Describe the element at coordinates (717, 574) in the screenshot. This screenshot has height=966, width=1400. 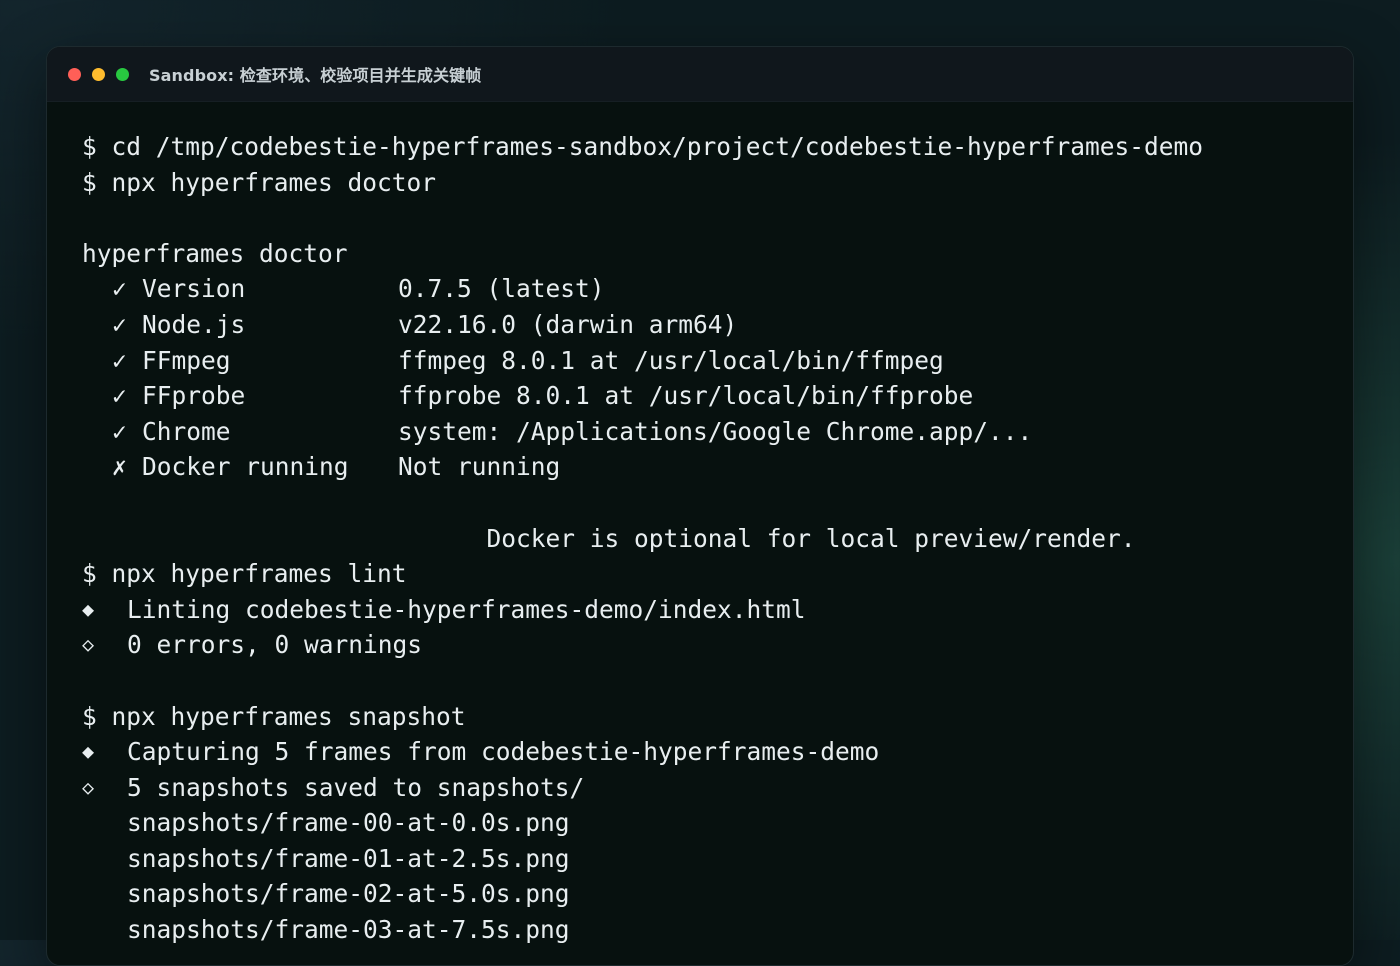
I see `command-line-lint: $ npx hyperframes lint` at that location.